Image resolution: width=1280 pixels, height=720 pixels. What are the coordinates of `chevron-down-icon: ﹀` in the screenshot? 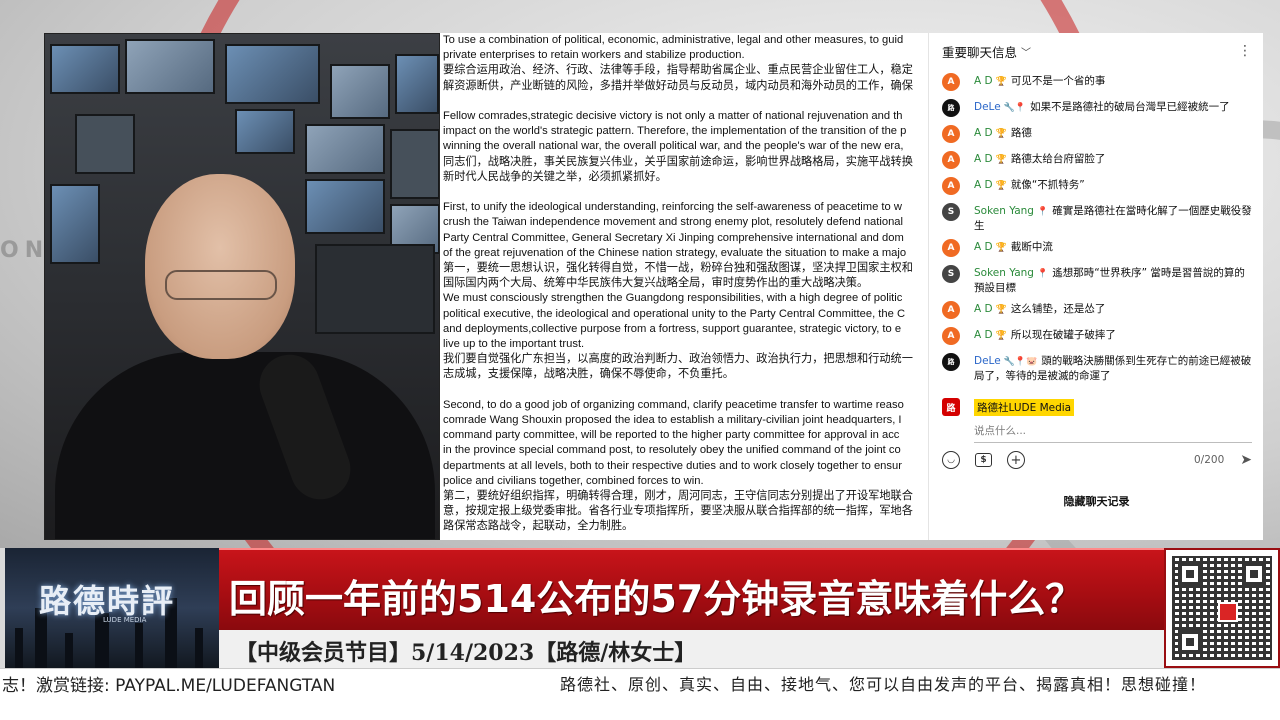 It's located at (1026, 51).